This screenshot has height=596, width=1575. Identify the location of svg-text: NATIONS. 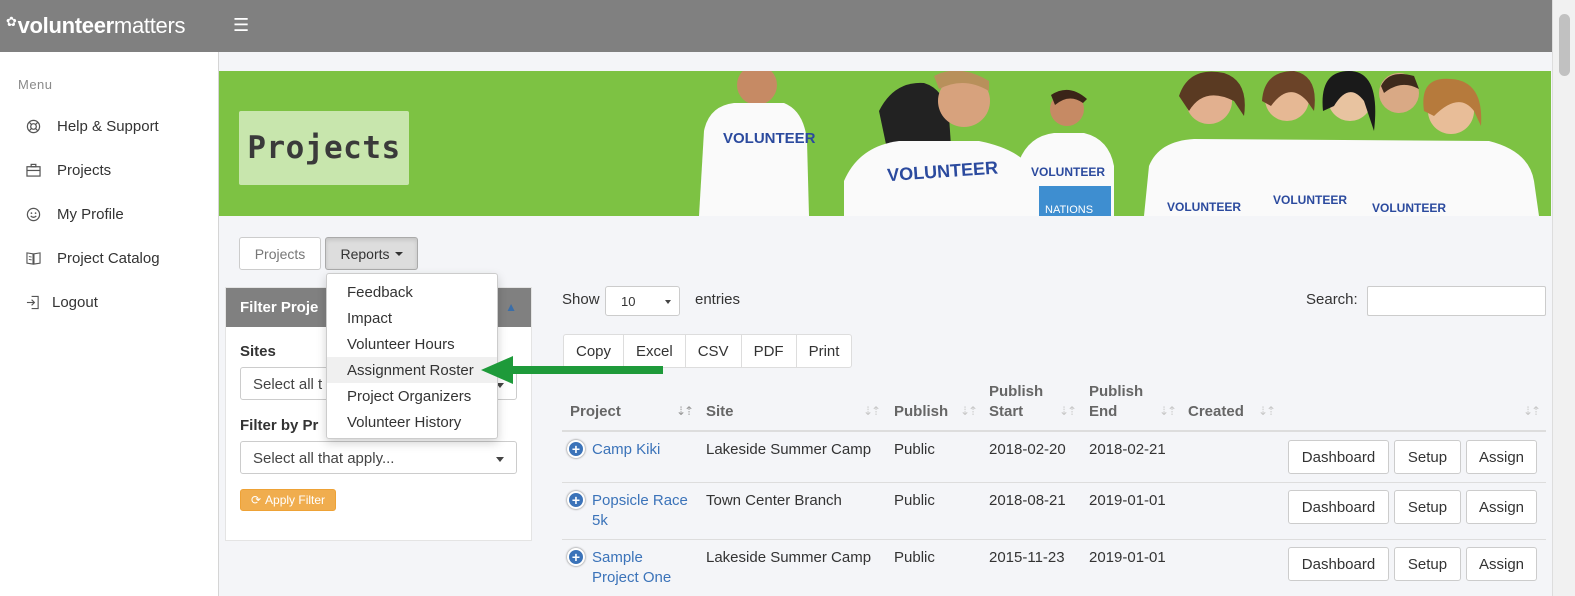
(1069, 210).